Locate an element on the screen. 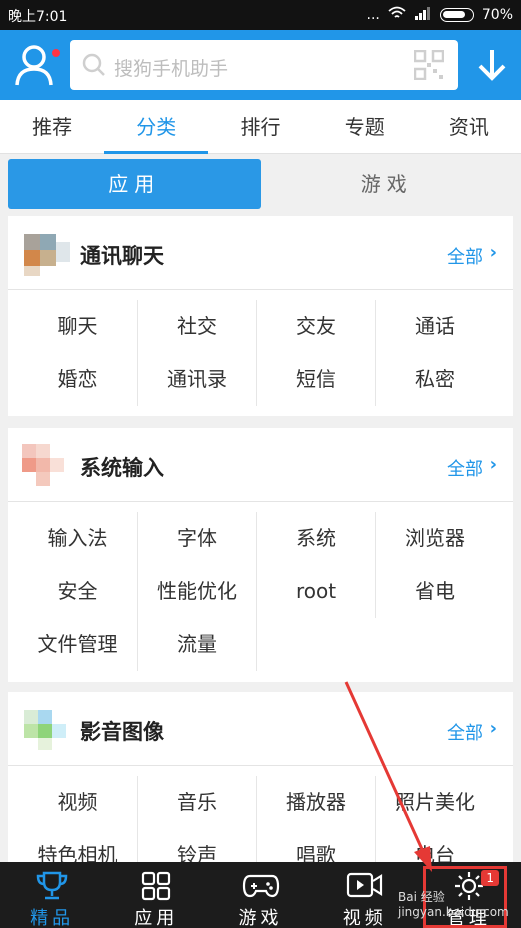  category-chip: 浏览器 is located at coordinates (434, 538).